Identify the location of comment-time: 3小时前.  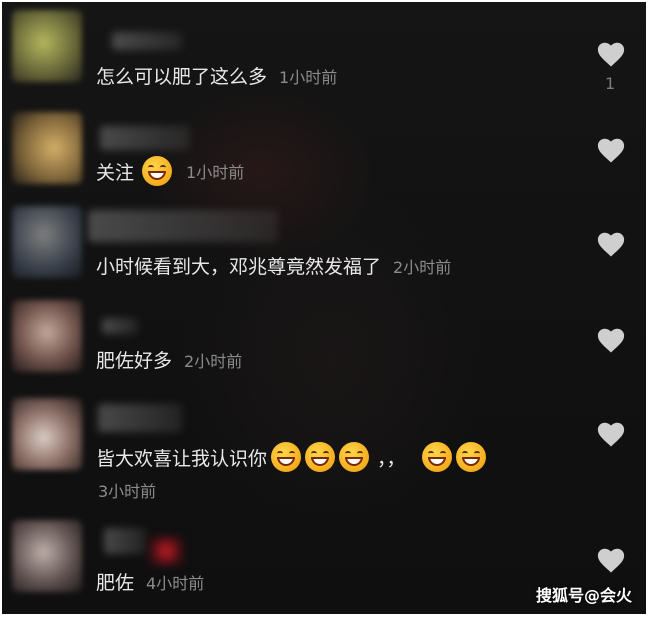
(127, 491).